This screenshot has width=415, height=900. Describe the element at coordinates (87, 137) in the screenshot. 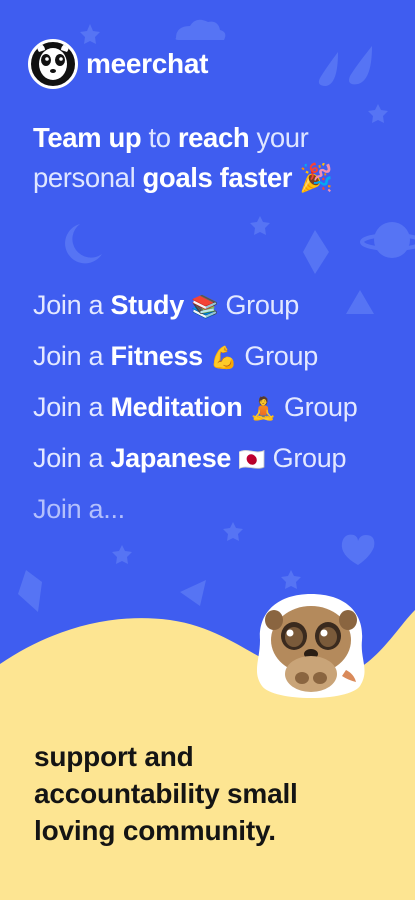

I see `headline-text: Team up` at that location.